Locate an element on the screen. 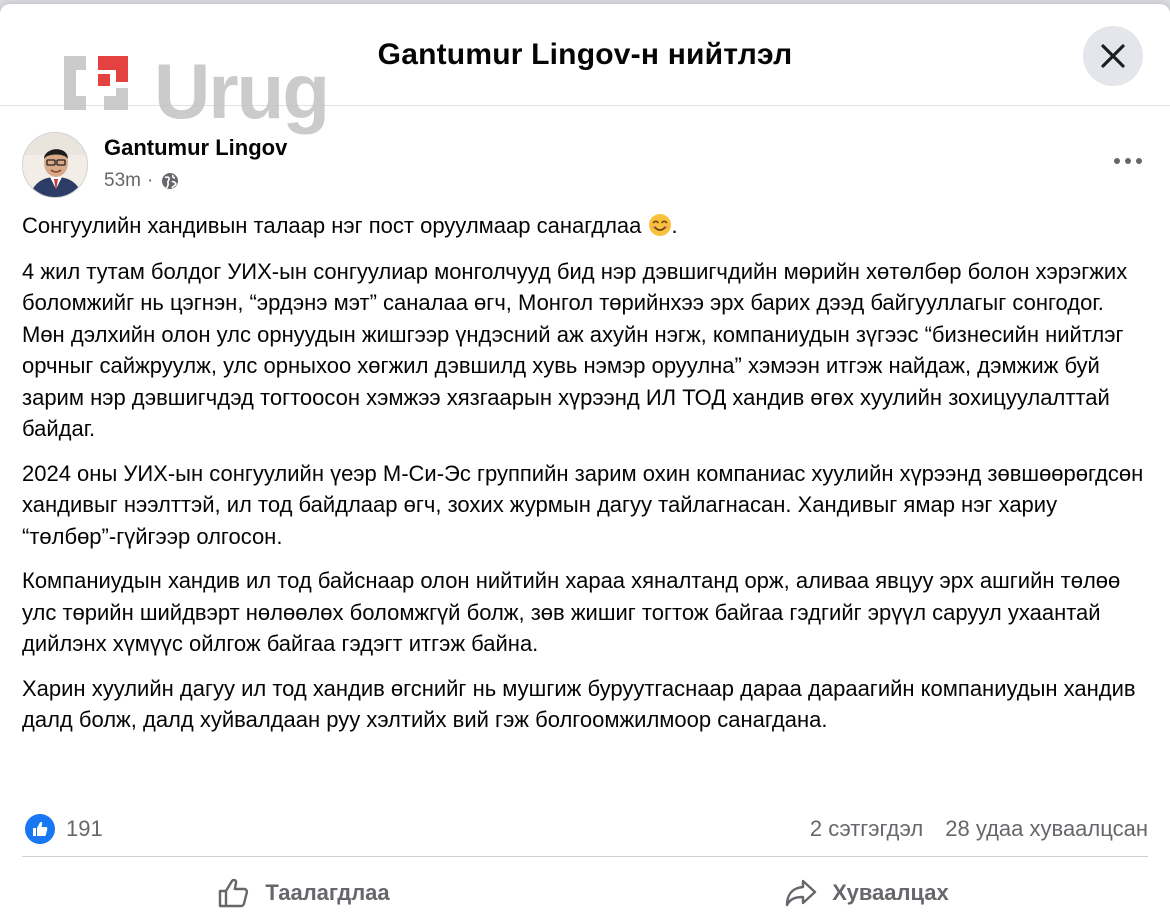  like-reaction-badge is located at coordinates (40, 829).